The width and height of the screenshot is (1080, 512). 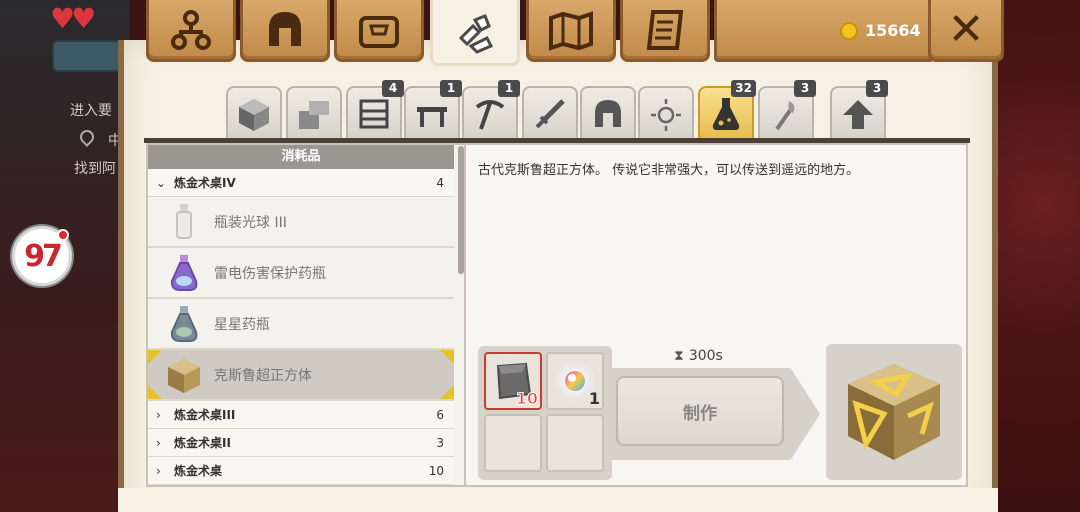 I want to click on craft-time: 300s, so click(x=705, y=356).